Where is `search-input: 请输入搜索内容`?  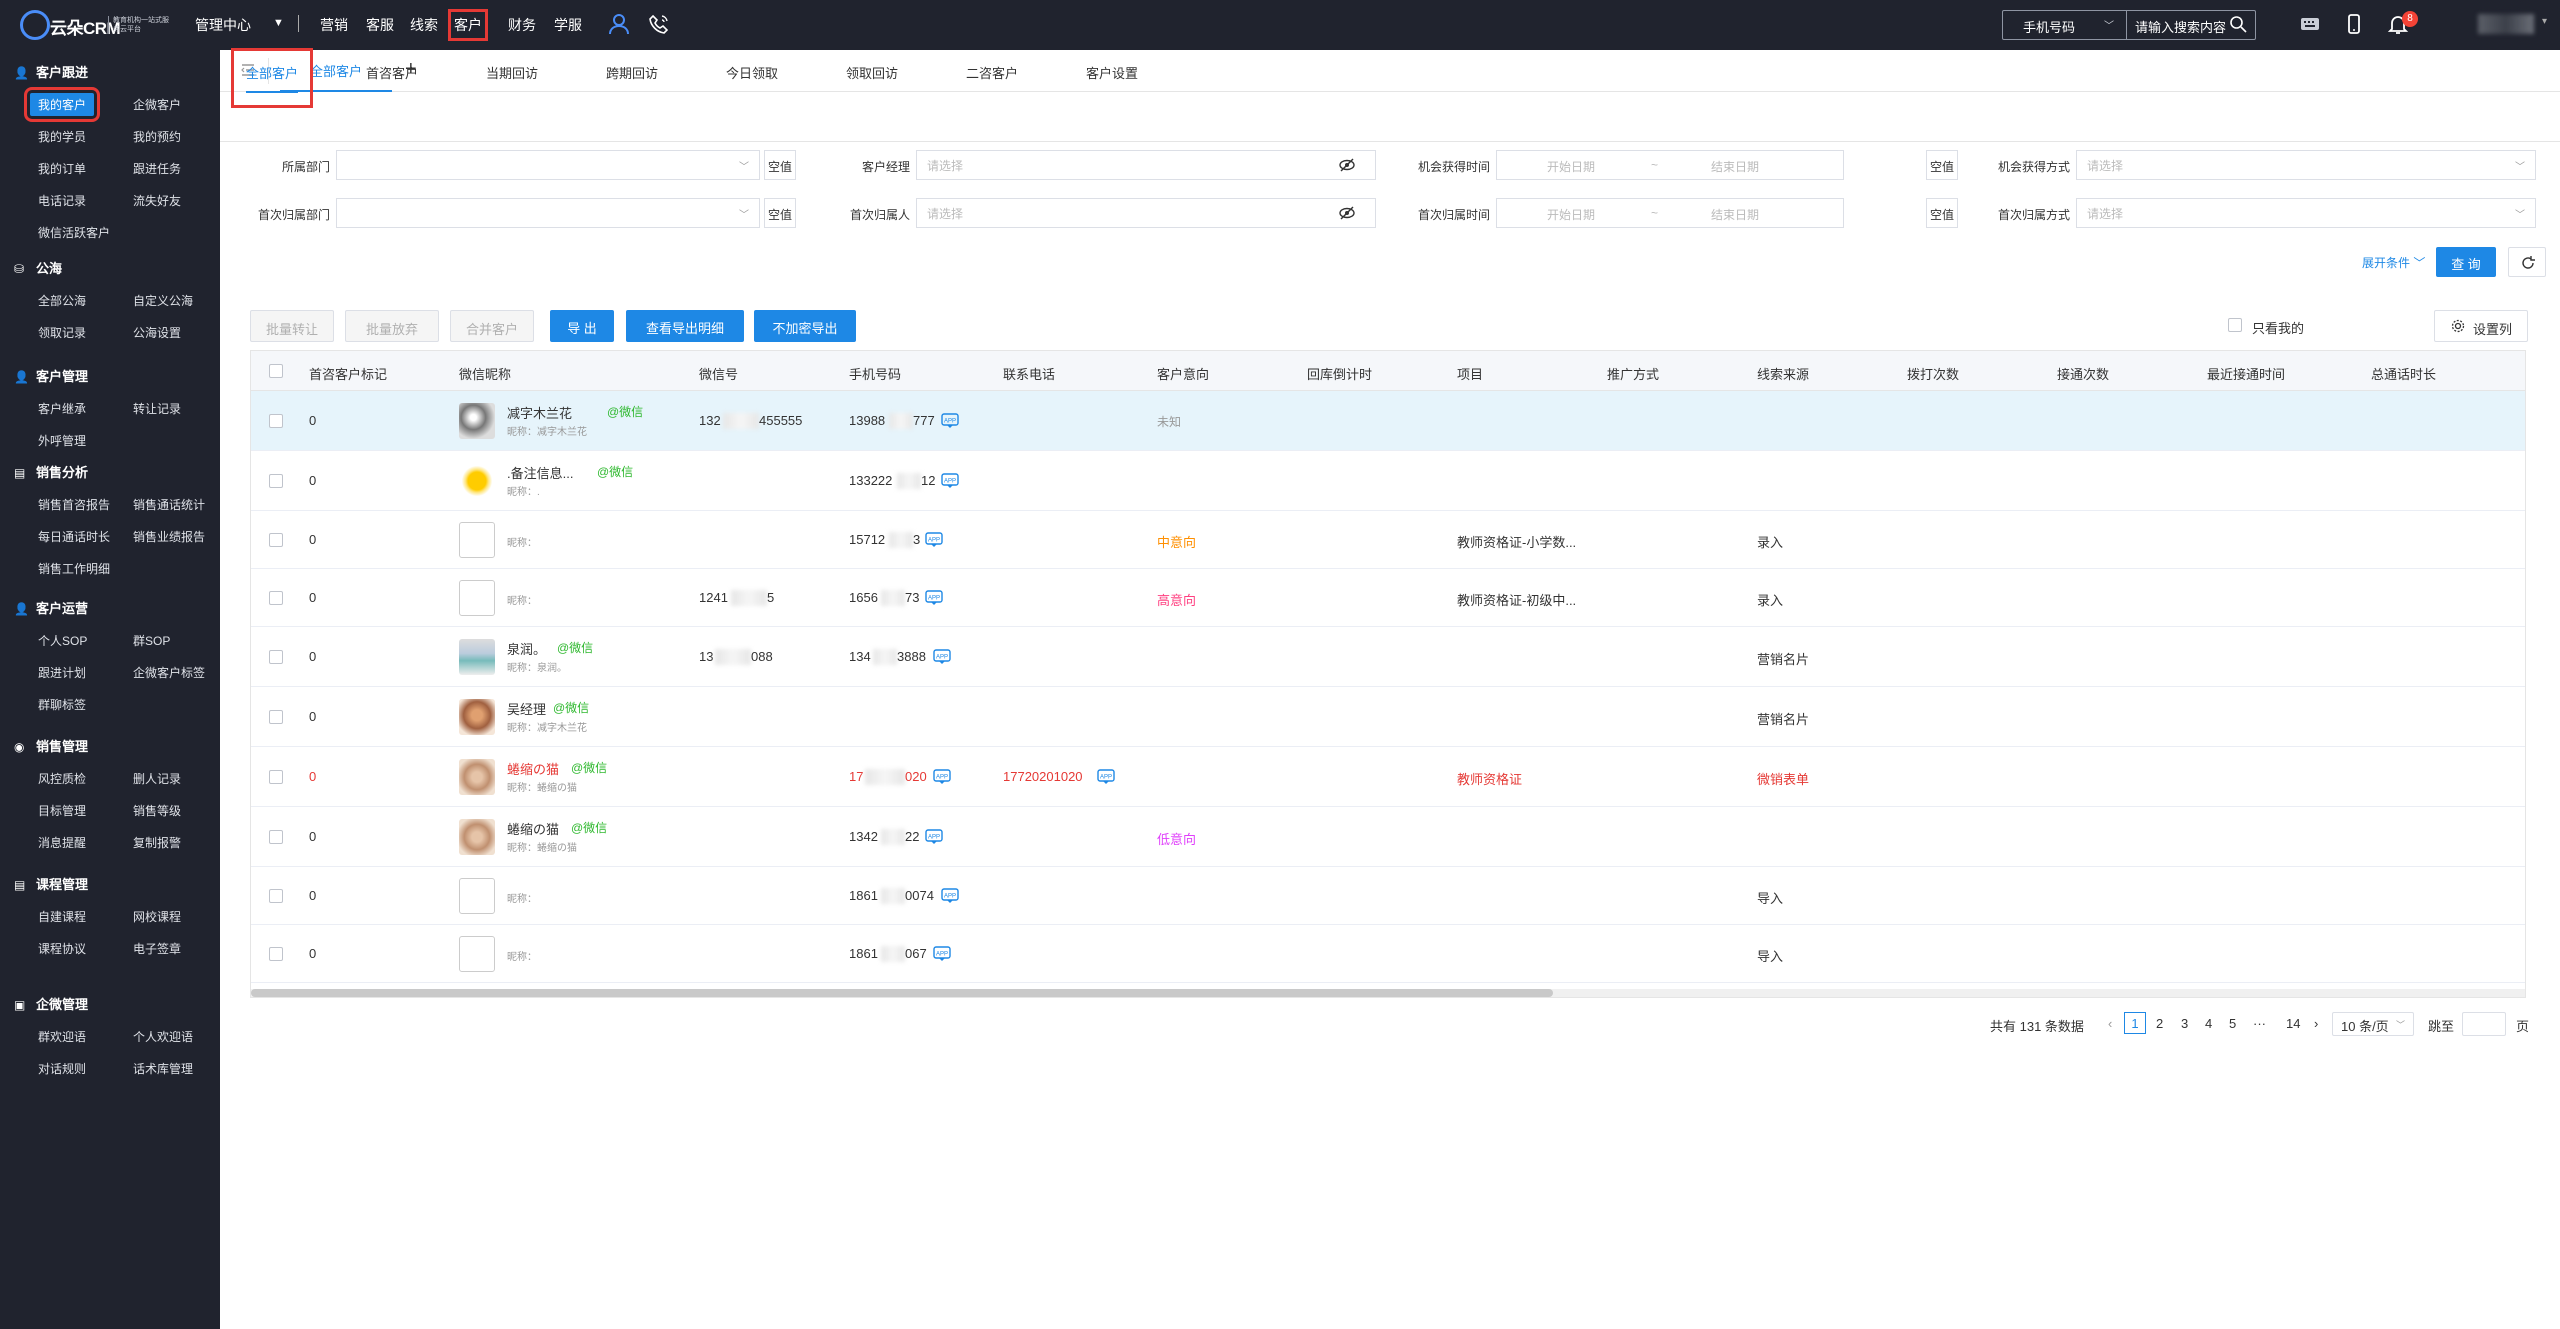 search-input: 请输入搜索内容 is located at coordinates (2180, 26).